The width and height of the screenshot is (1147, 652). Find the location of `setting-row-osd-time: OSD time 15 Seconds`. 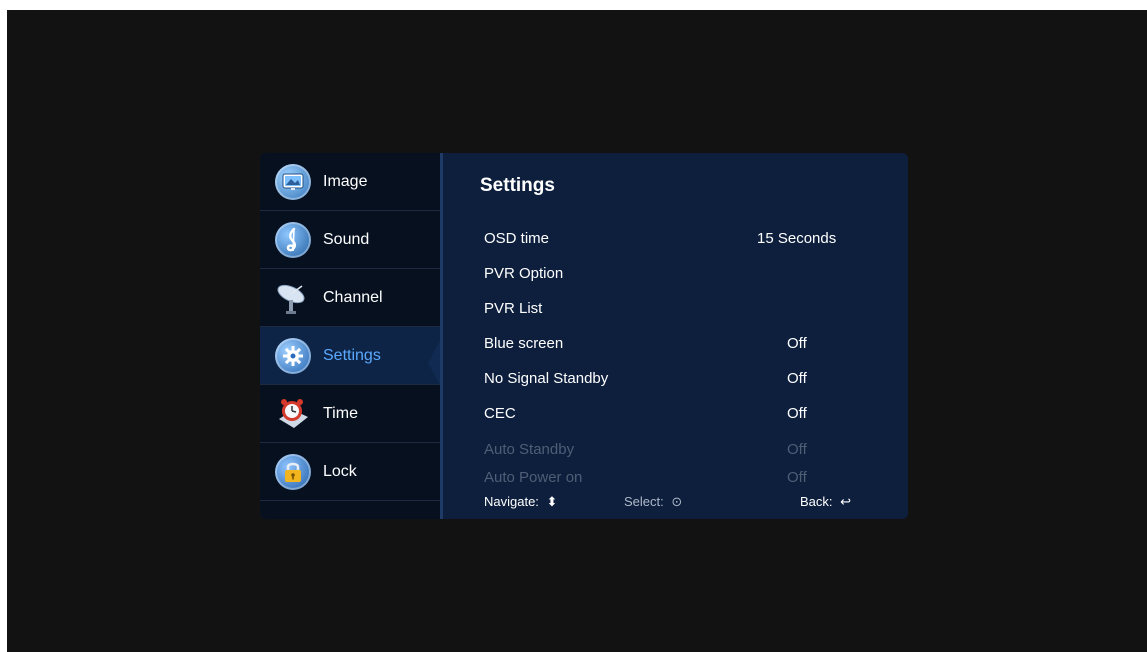

setting-row-osd-time: OSD time 15 Seconds is located at coordinates (684, 243).